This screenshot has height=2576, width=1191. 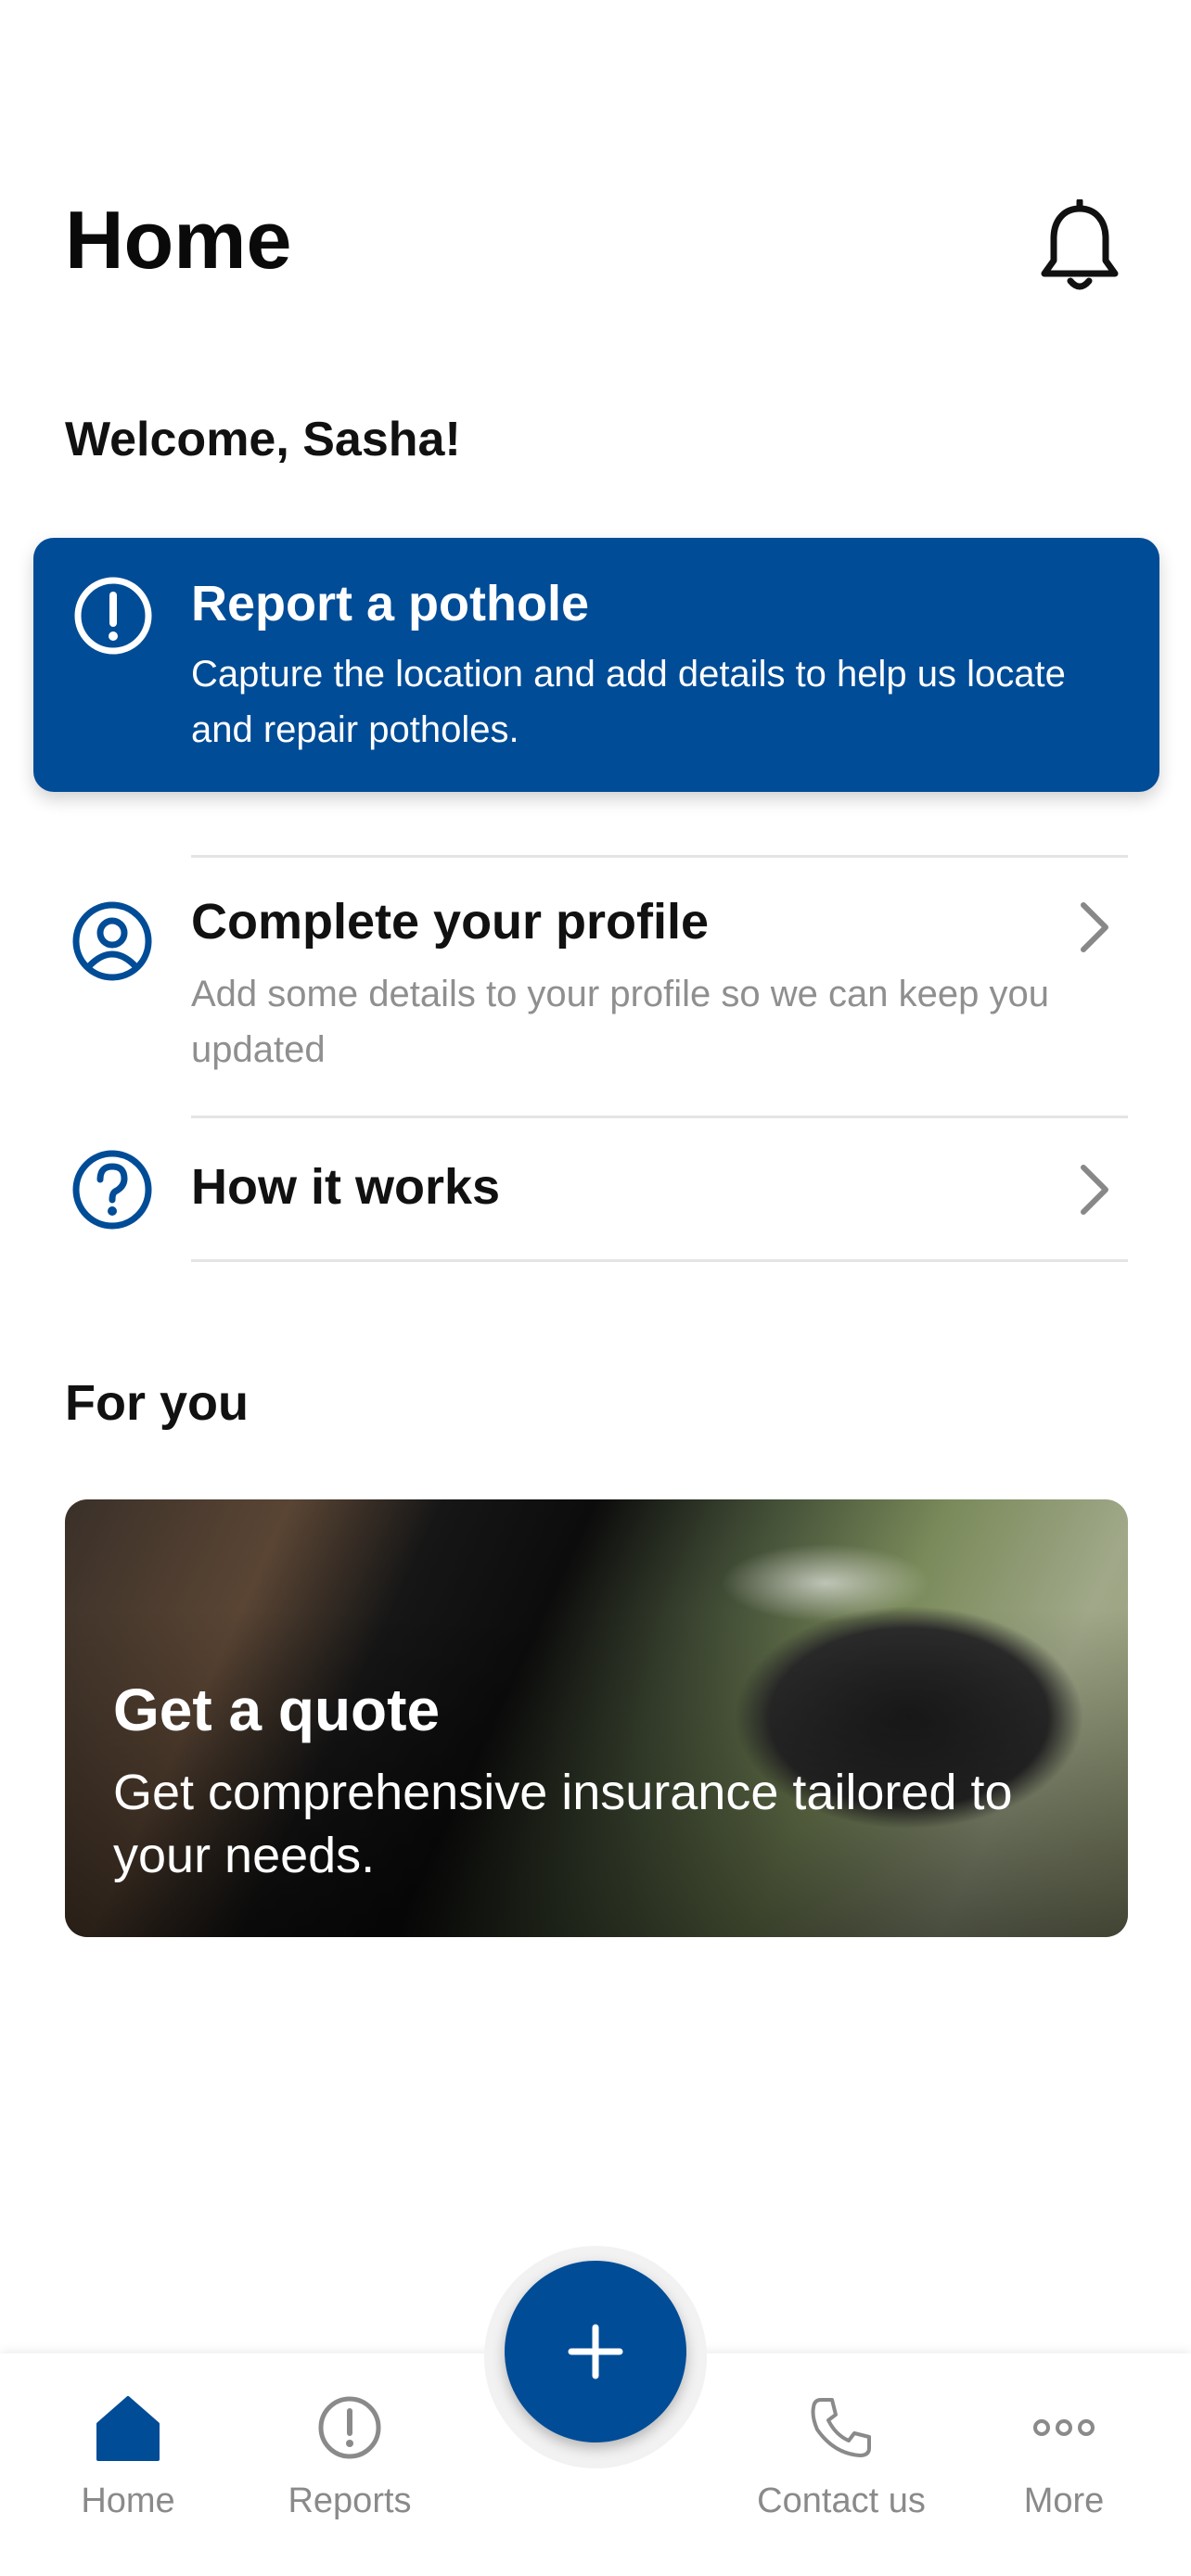 What do you see at coordinates (350, 2500) in the screenshot?
I see `tab-label: Reports` at bounding box center [350, 2500].